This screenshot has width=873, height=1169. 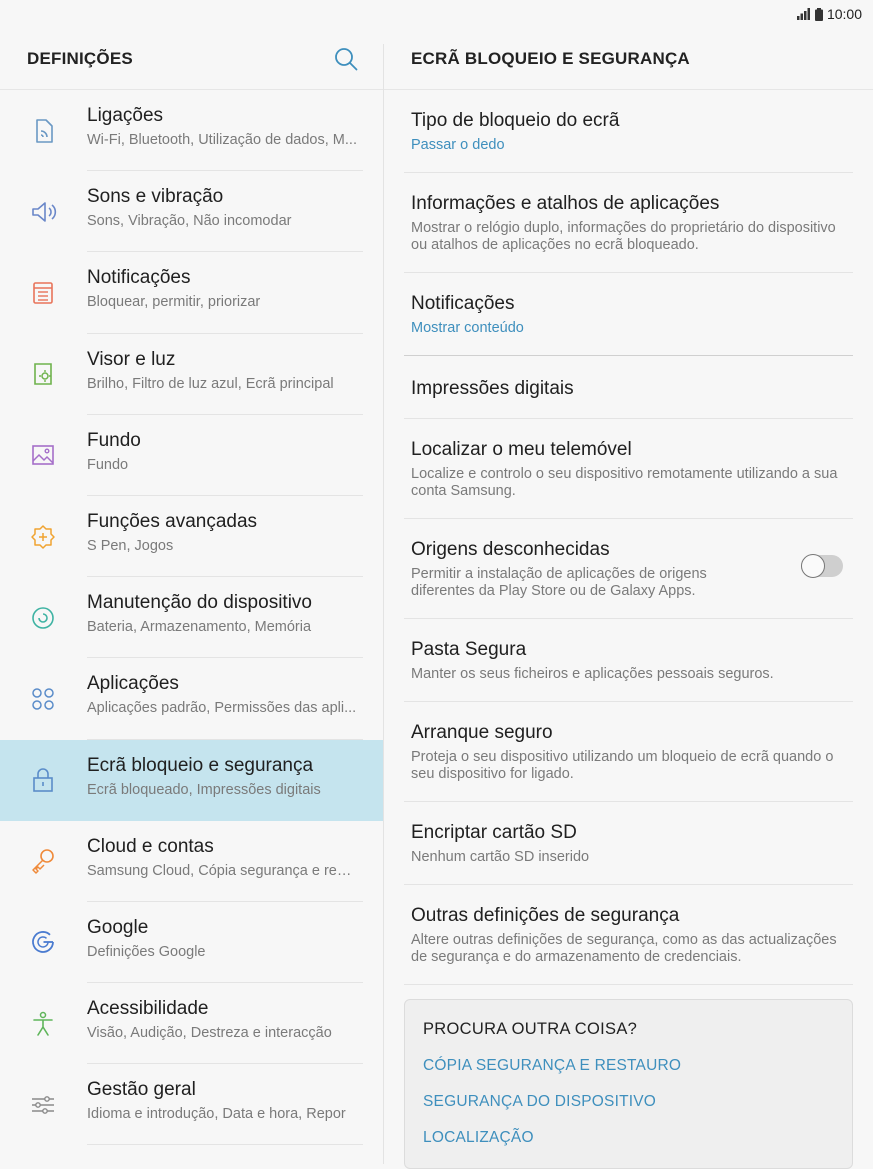 I want to click on lock-setting-item: Tipo de bloqueio do ecrã Passar o dedo, so click(x=628, y=131).